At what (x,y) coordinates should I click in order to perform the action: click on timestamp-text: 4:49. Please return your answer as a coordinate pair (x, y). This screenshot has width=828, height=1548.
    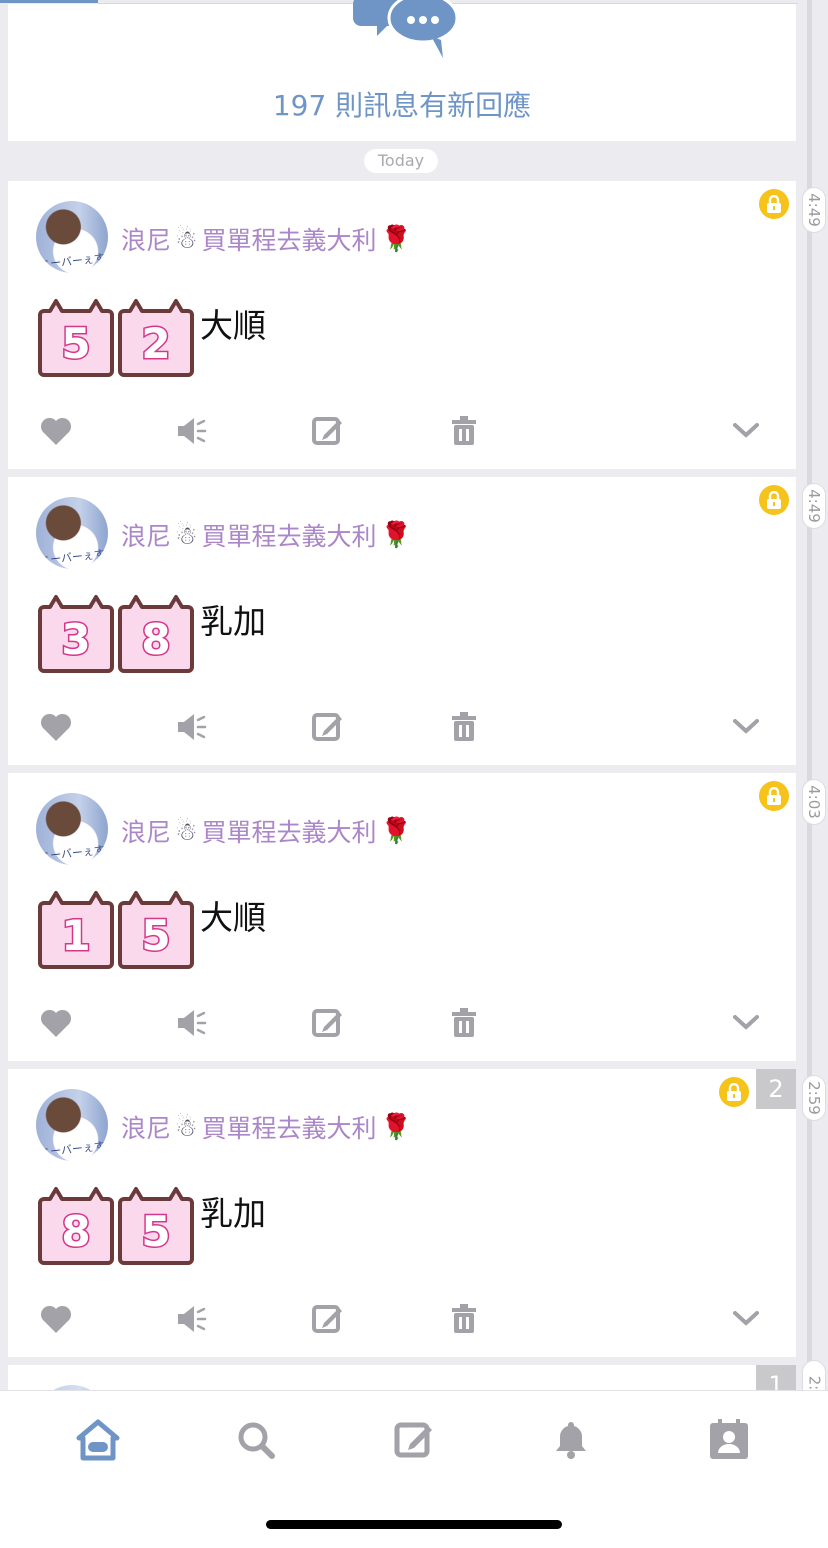
    Looking at the image, I should click on (814, 506).